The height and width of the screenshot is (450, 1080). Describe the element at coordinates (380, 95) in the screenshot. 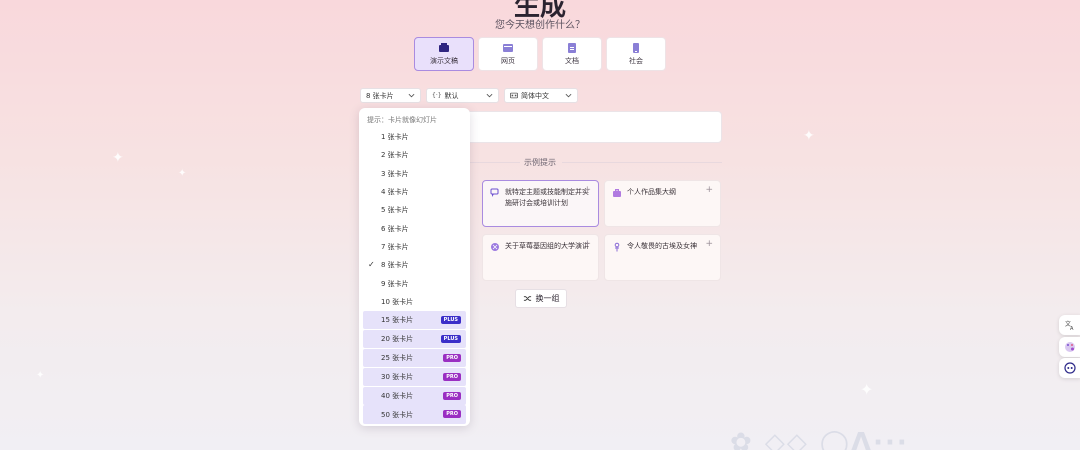

I see `card-count-value: 8 张卡片` at that location.